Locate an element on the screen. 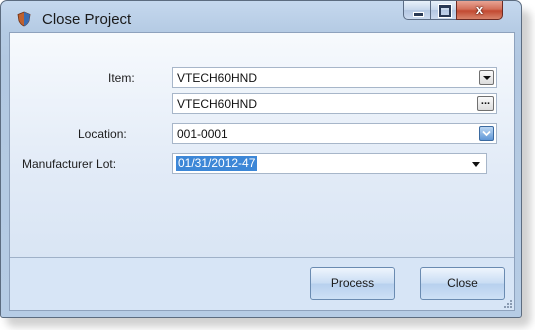  close-window-button: x is located at coordinates (479, 10).